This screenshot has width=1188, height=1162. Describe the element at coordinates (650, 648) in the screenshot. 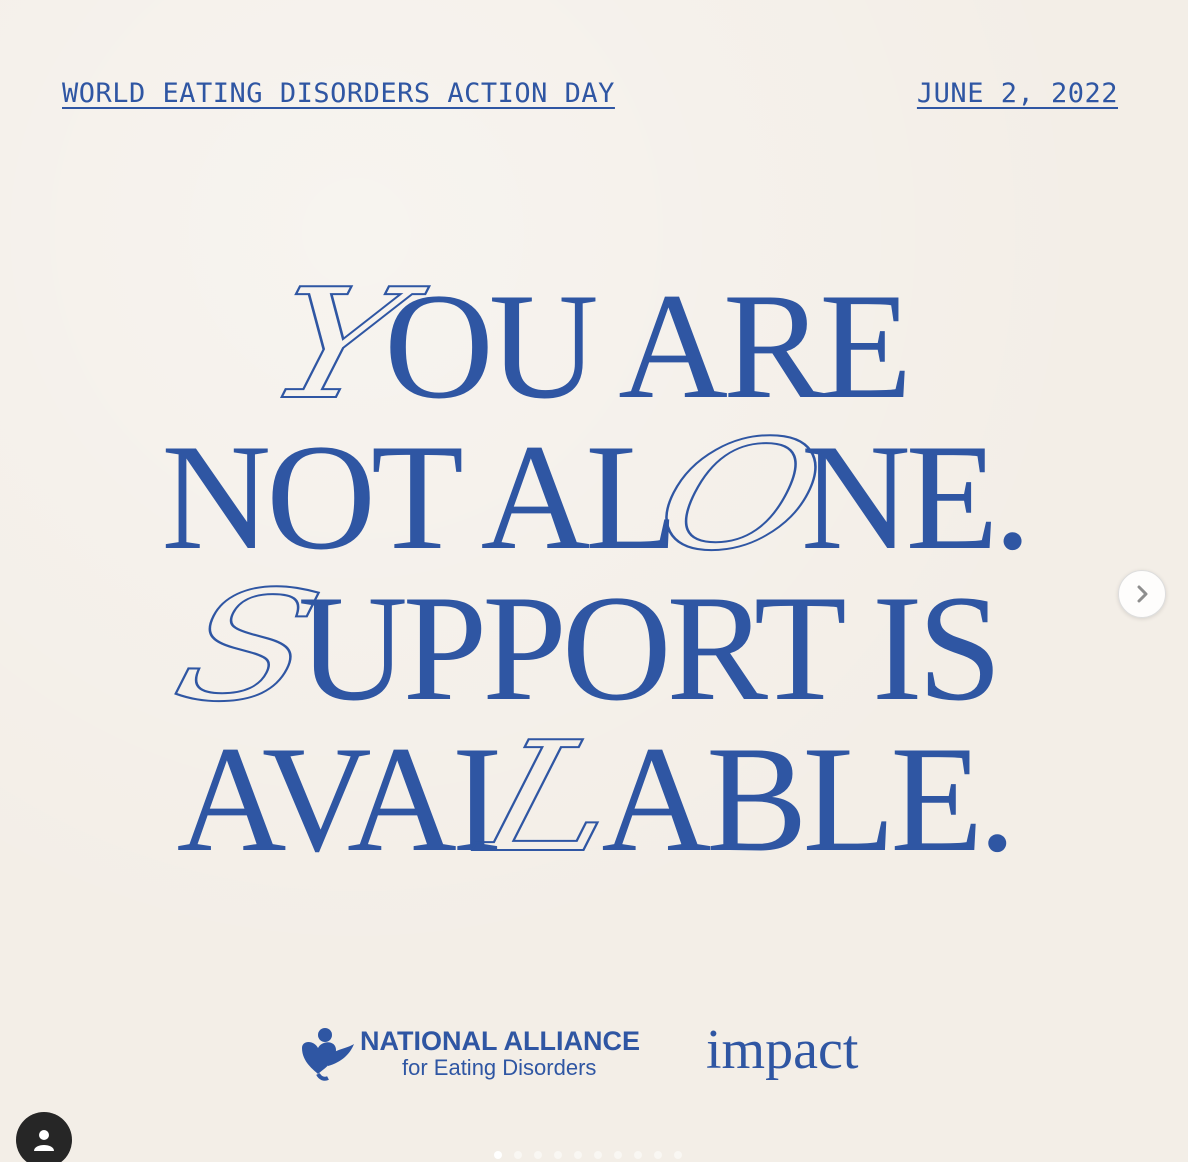

I see `headline-text: UPPORT IS` at that location.